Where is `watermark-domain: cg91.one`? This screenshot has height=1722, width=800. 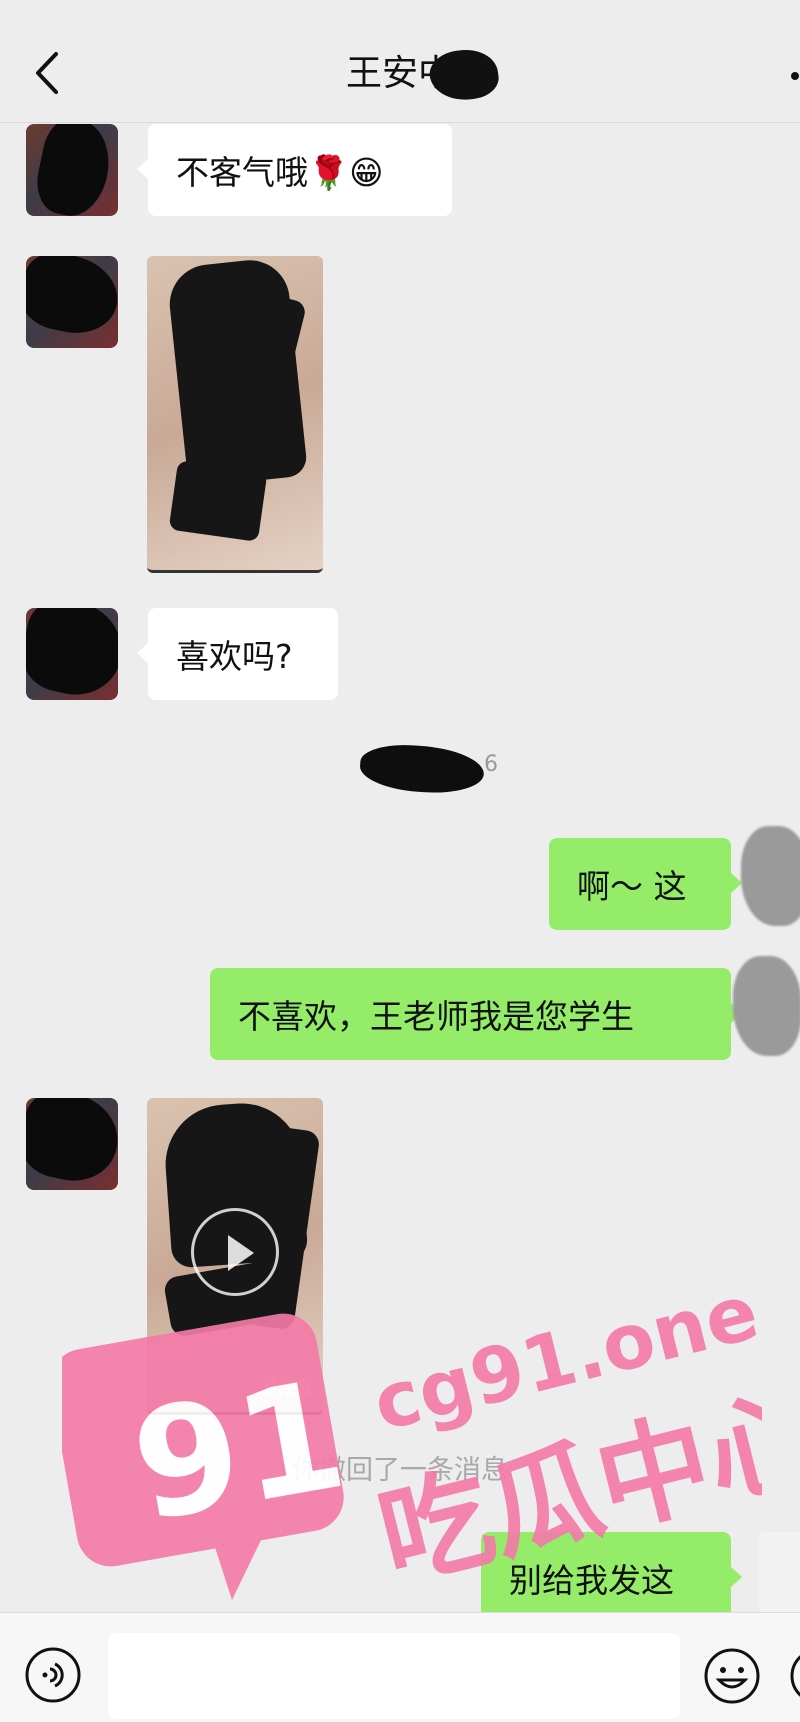 watermark-domain: cg91.one is located at coordinates (563, 1359).